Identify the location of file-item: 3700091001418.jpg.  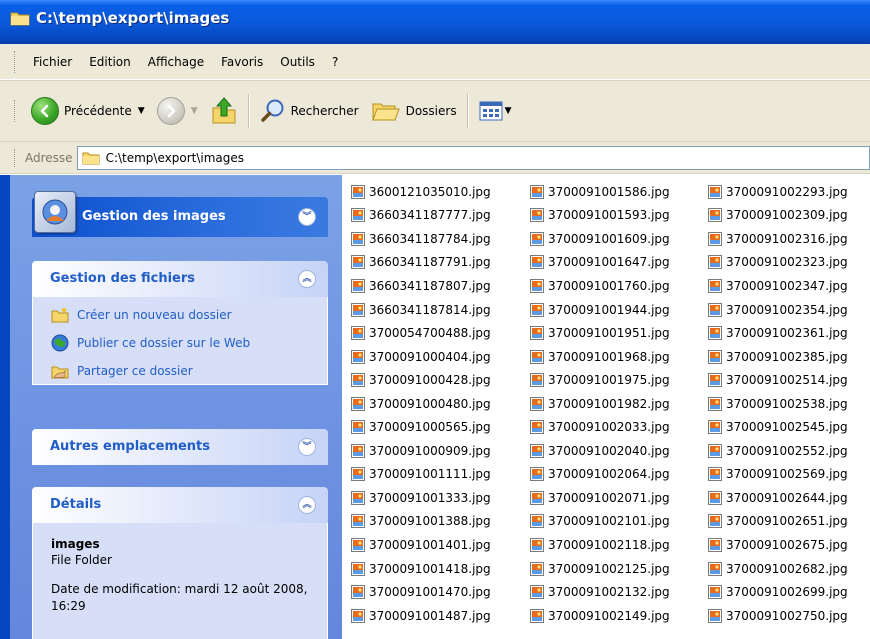
(420, 569).